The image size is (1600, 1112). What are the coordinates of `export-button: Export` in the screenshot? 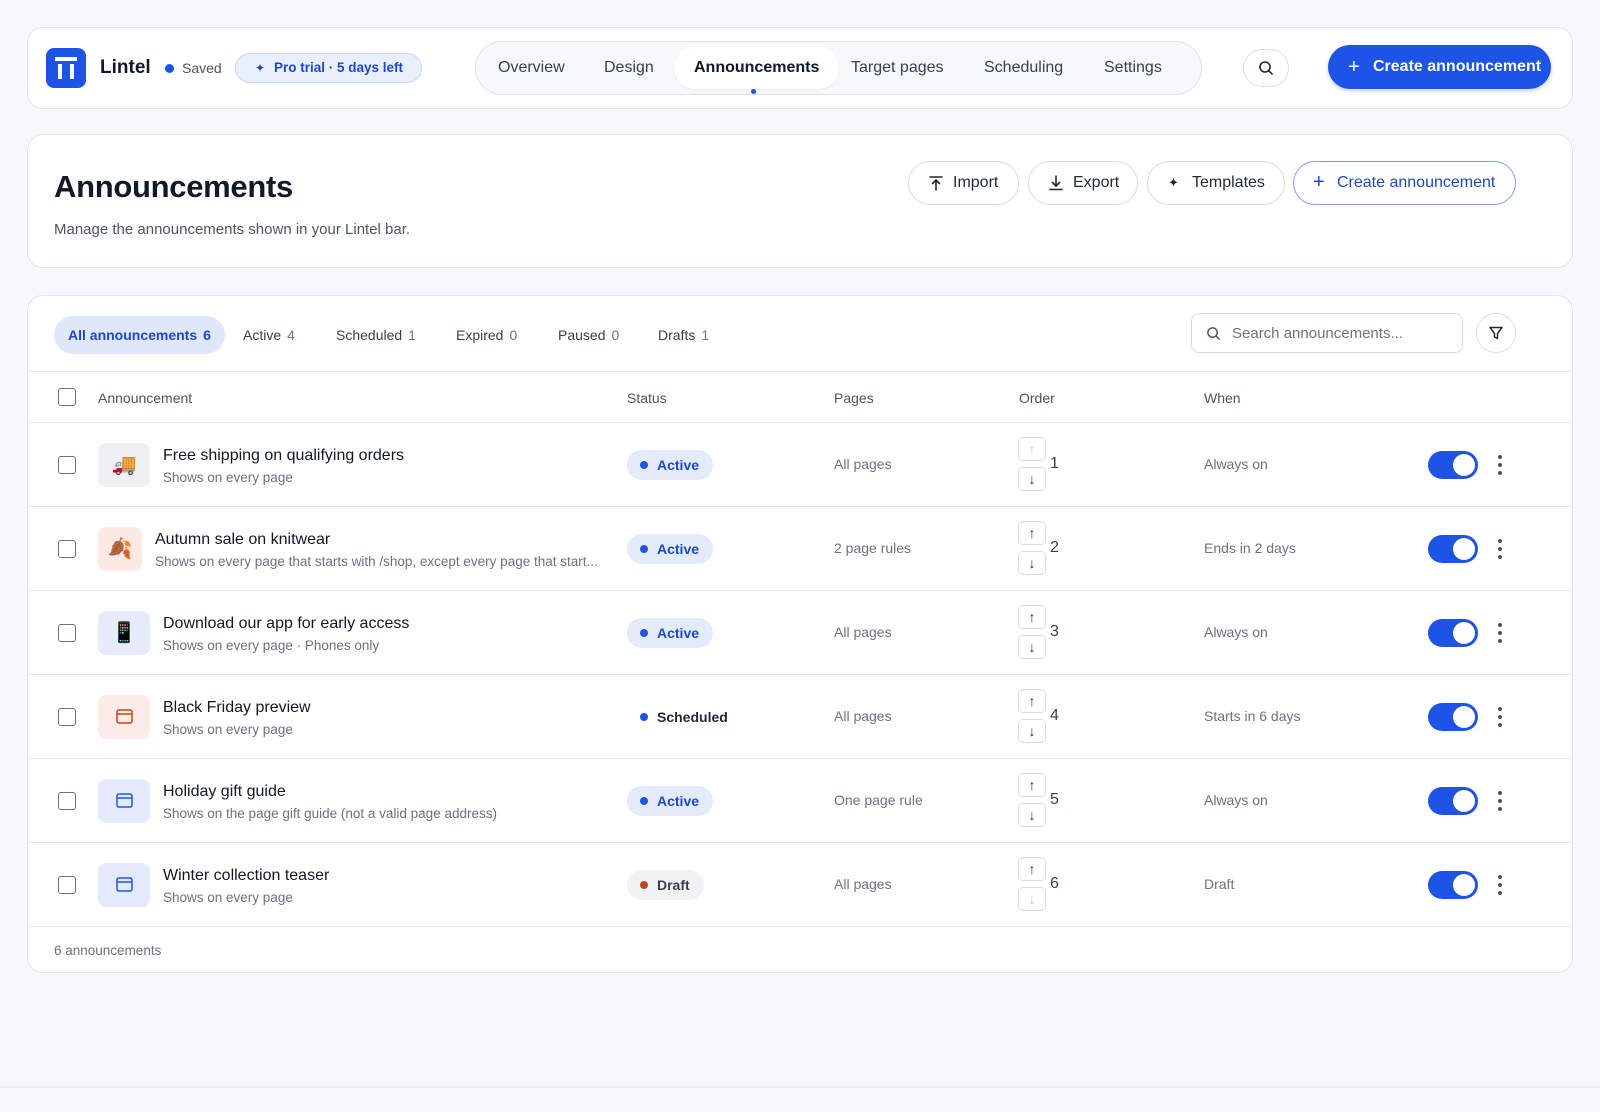 It's located at (1083, 183).